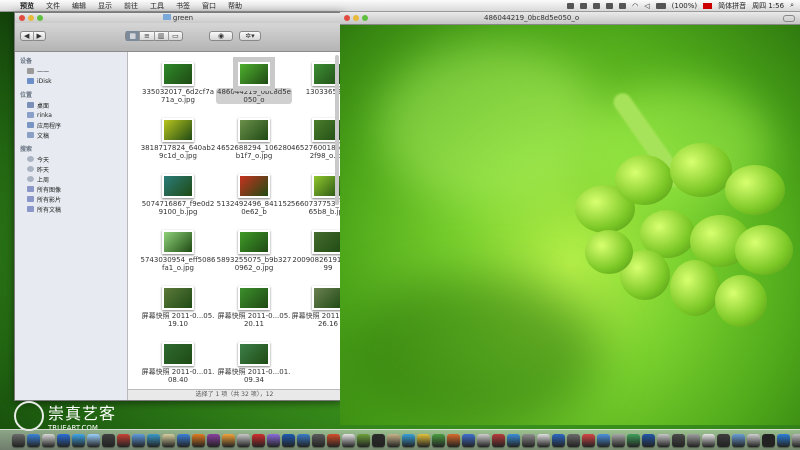  Describe the element at coordinates (71, 135) in the screenshot. I see `sidebar-item-documents: 文稿` at that location.